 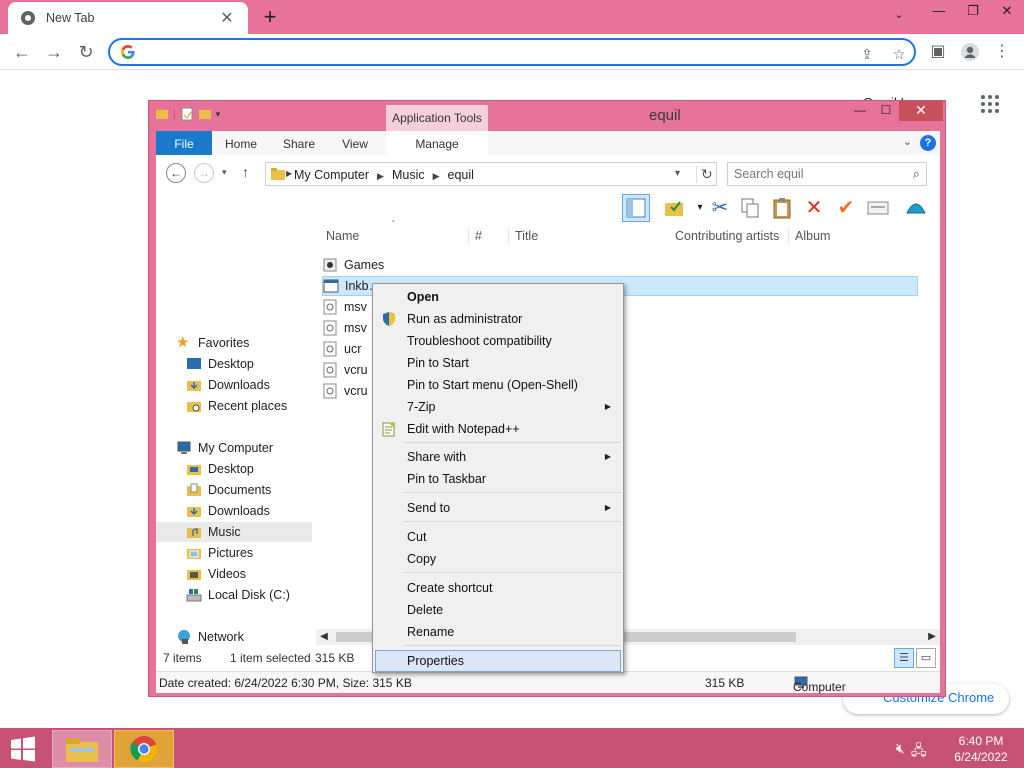 What do you see at coordinates (494, 52) in the screenshot?
I see `omnibox-input` at bounding box center [494, 52].